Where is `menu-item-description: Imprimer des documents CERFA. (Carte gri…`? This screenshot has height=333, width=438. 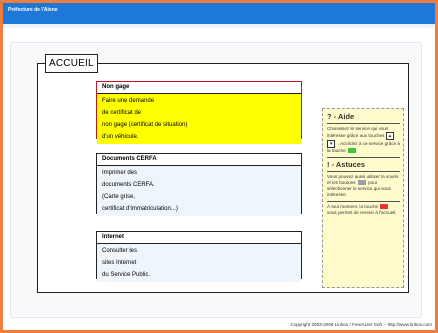 menu-item-description: Imprimer des documents CERFA. (Carte gri… is located at coordinates (199, 191).